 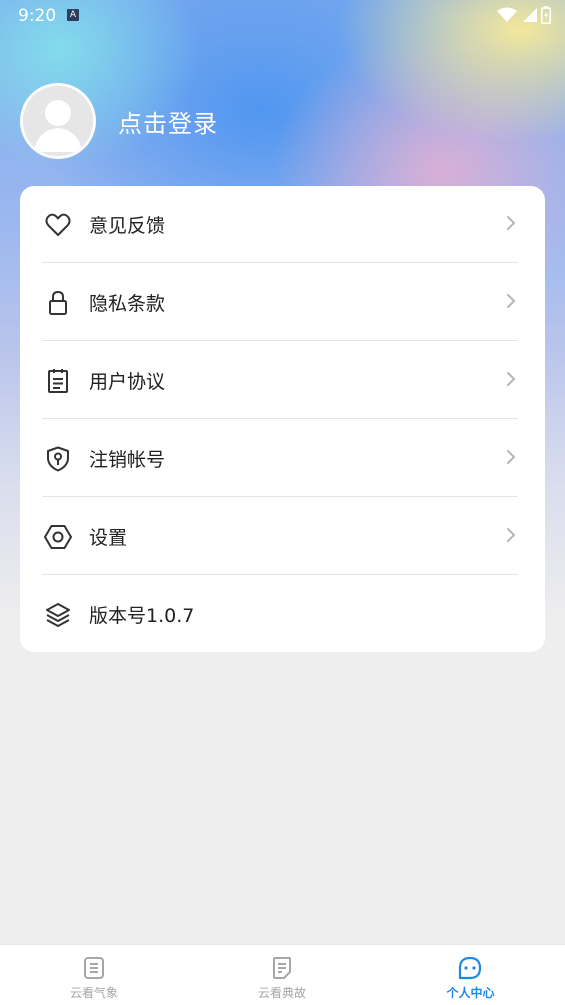 What do you see at coordinates (507, 14) in the screenshot?
I see `wifi-icon` at bounding box center [507, 14].